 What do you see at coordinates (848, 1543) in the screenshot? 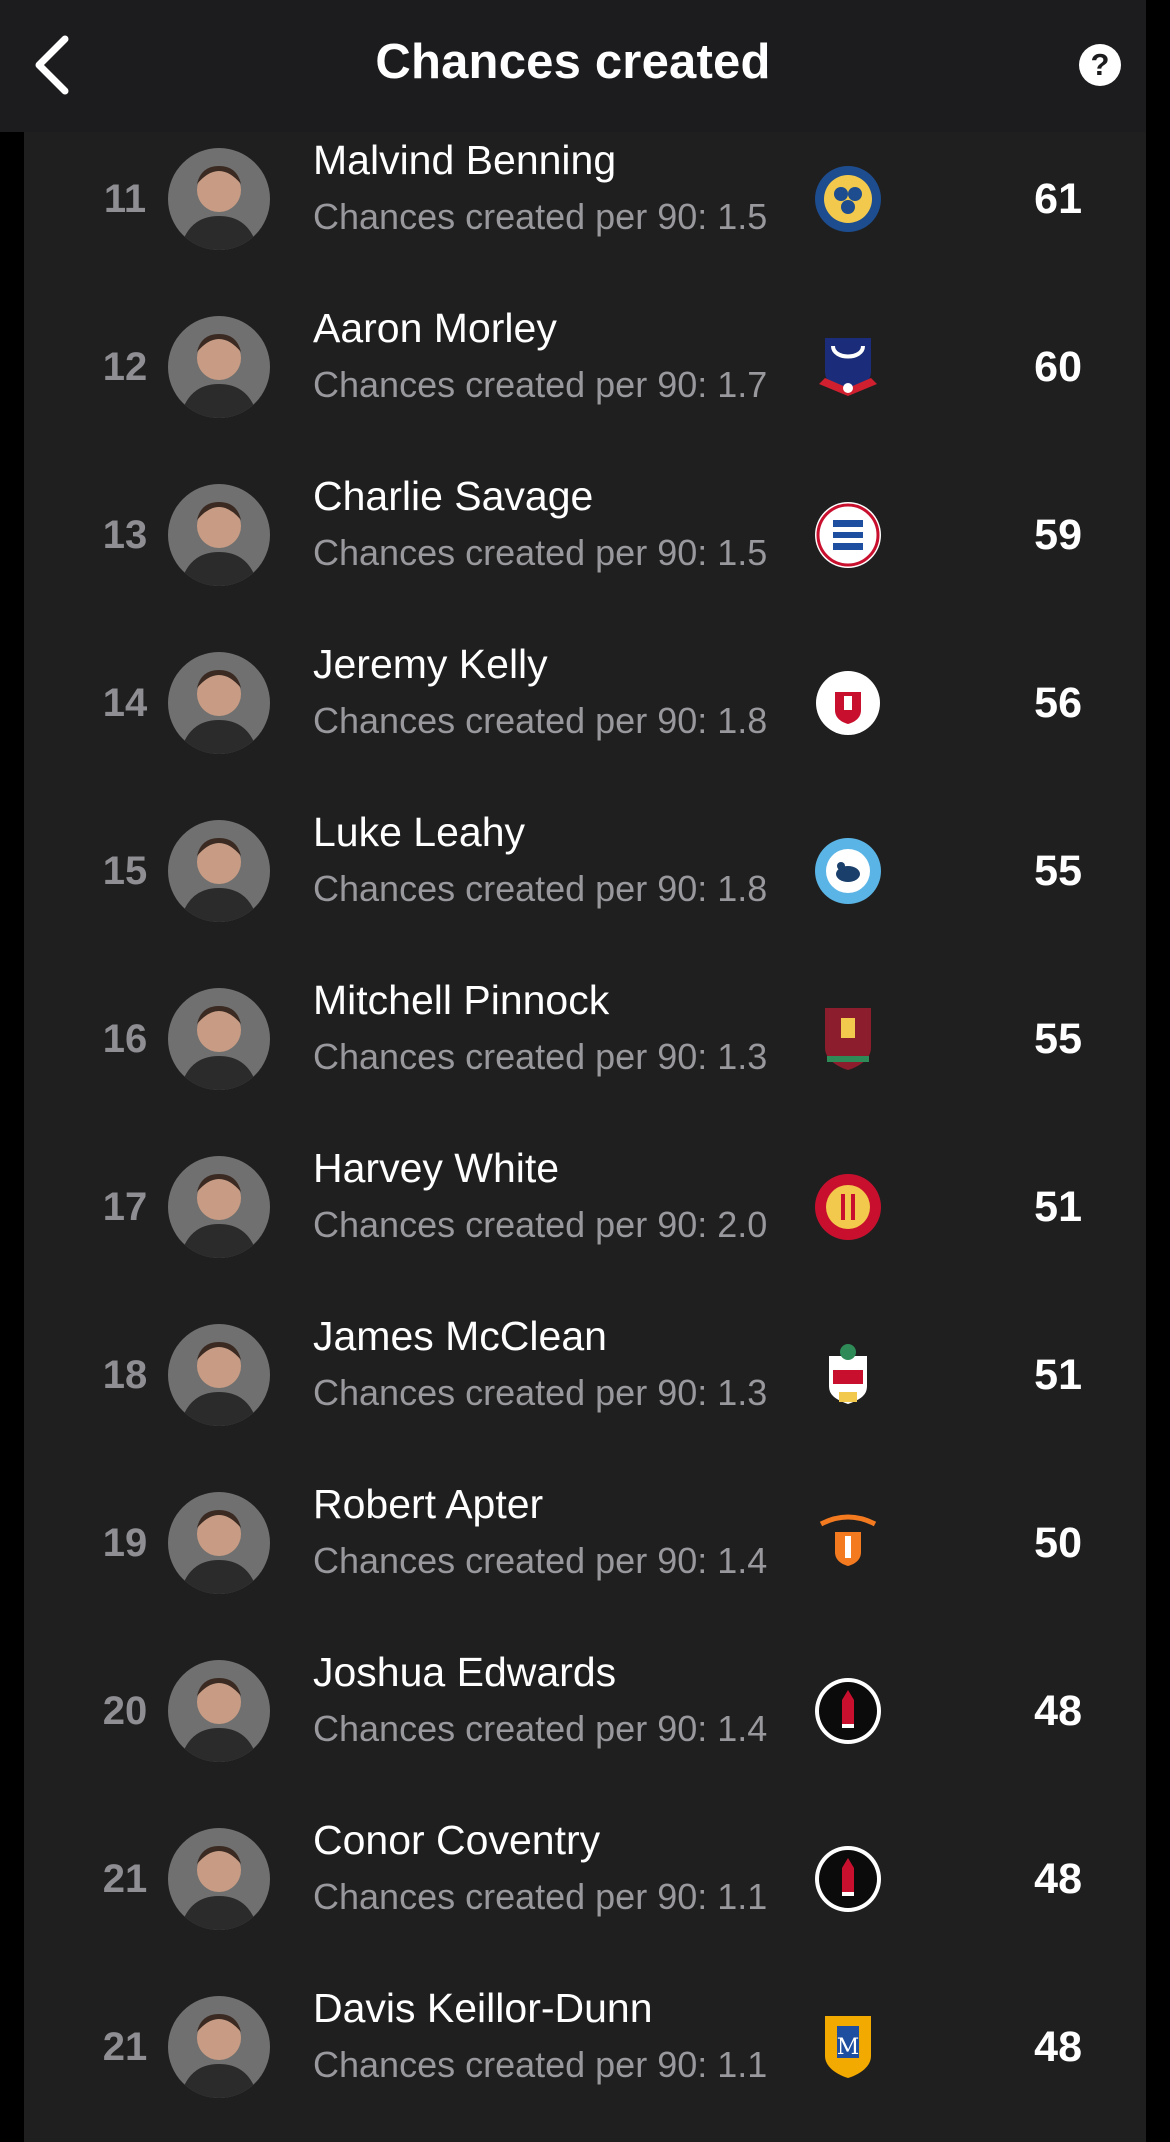
I see `blackpool-crest-icon` at bounding box center [848, 1543].